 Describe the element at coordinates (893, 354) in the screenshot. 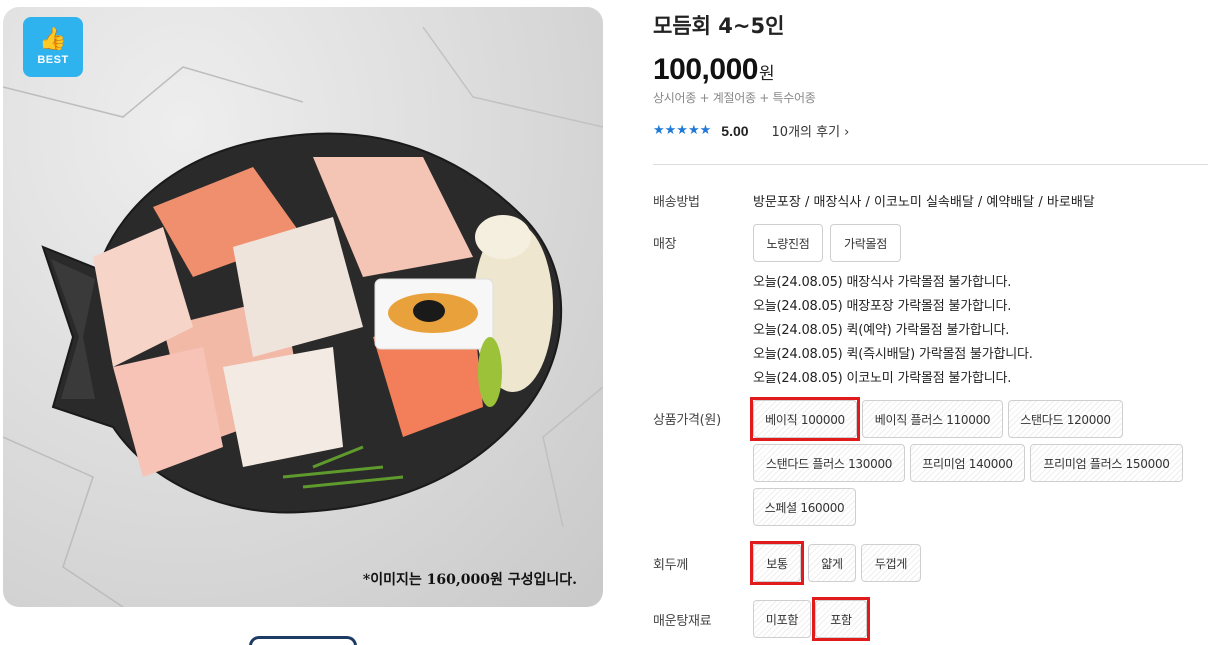

I see `store-notice: 오늘(24.08.05) 퀵(즉시배달) 가락몰점 불가합니다.` at that location.